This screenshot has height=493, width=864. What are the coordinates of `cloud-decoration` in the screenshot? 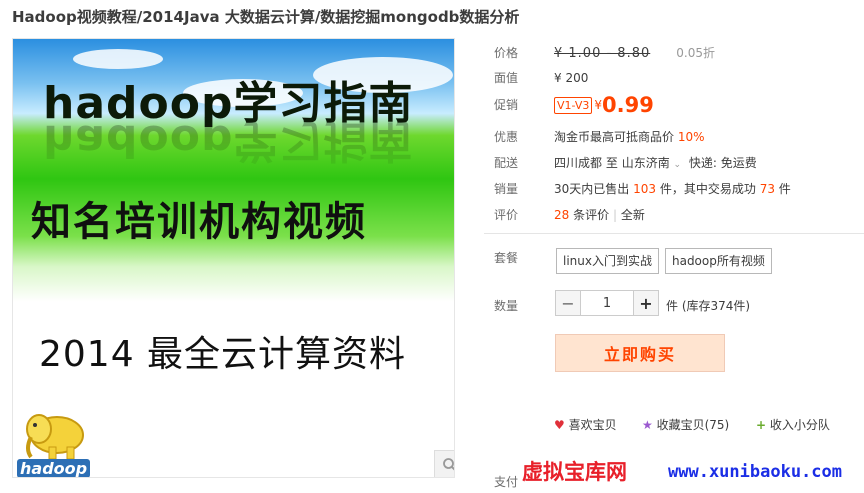 It's located at (118, 59).